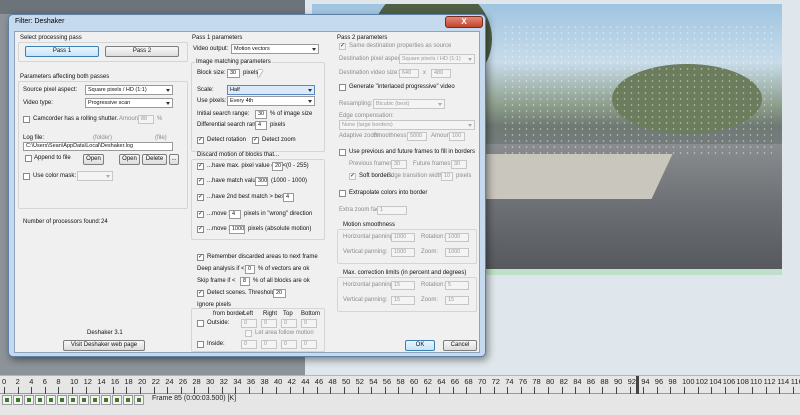 This screenshot has width=800, height=415. I want to click on start-icon, so click(40, 400).